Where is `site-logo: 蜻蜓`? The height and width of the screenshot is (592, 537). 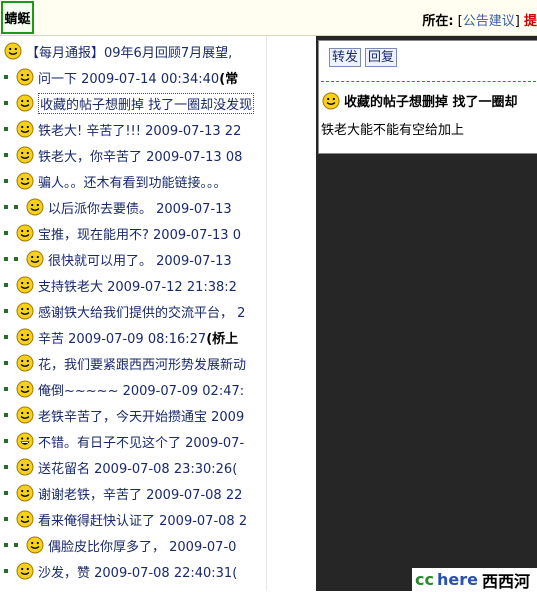 site-logo: 蜻蜓 is located at coordinates (17, 17).